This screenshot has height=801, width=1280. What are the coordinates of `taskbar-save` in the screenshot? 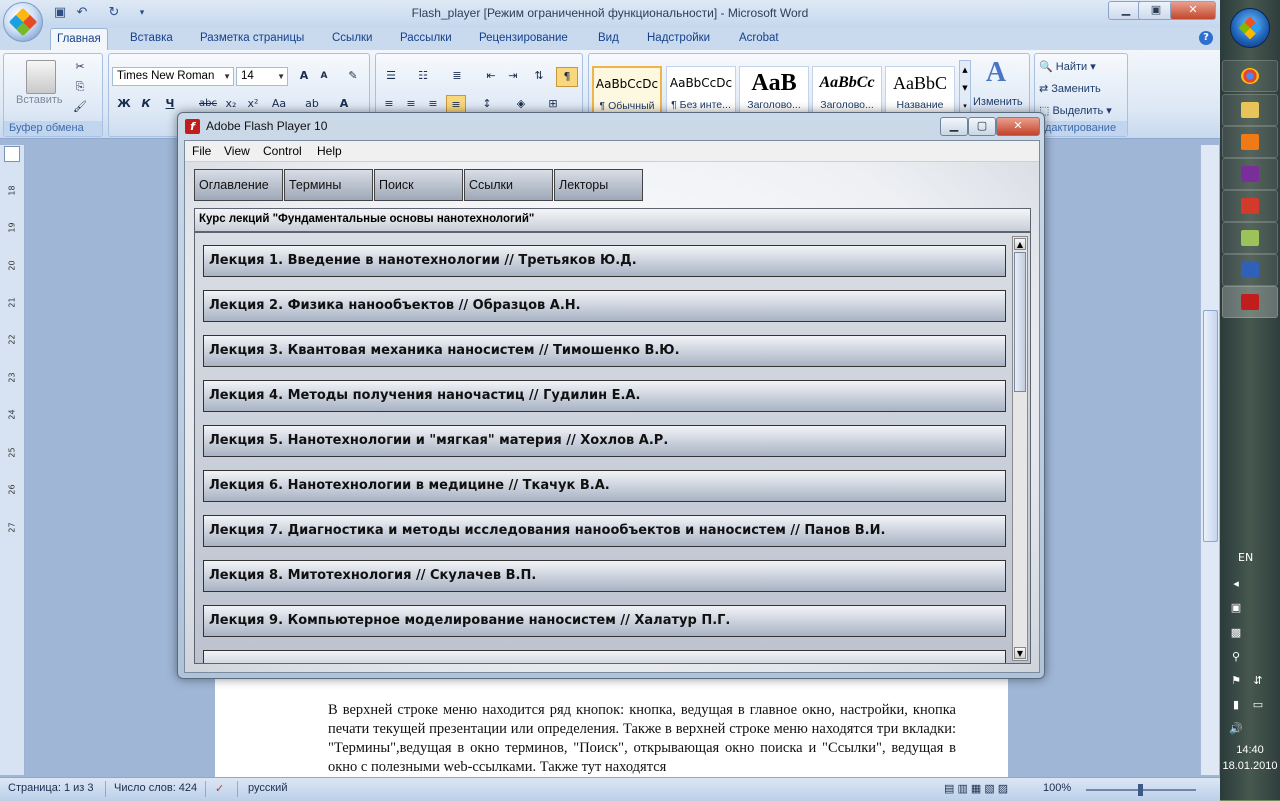 It's located at (1250, 174).